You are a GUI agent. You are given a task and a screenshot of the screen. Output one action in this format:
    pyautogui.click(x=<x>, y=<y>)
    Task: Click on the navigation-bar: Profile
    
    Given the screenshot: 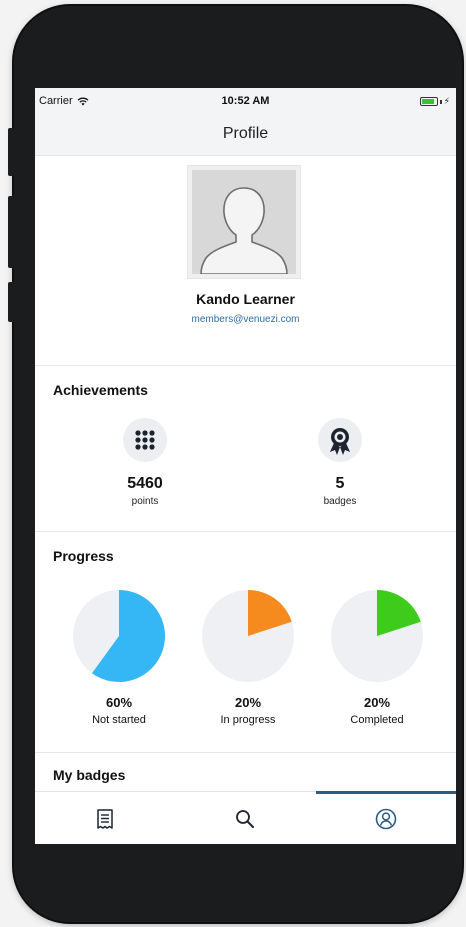 What is the action you would take?
    pyautogui.click(x=245, y=136)
    